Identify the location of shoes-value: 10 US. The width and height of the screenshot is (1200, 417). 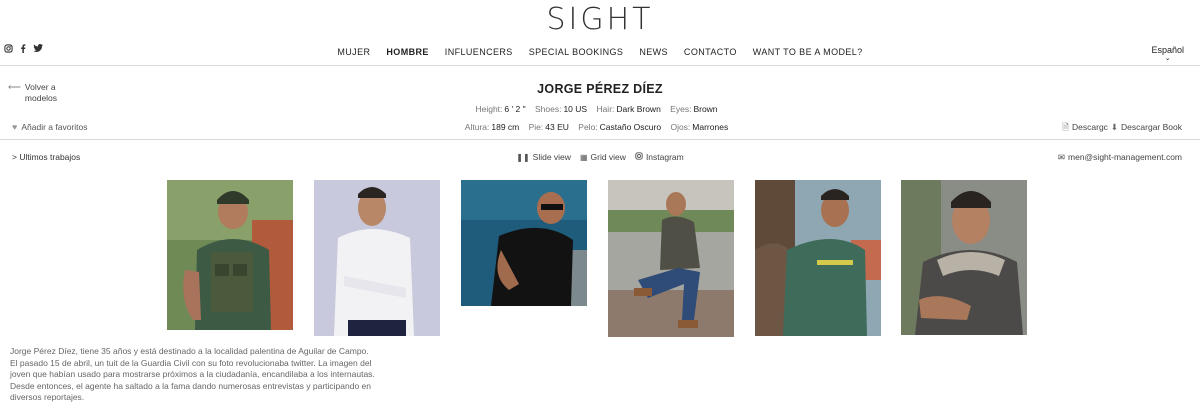
(575, 109).